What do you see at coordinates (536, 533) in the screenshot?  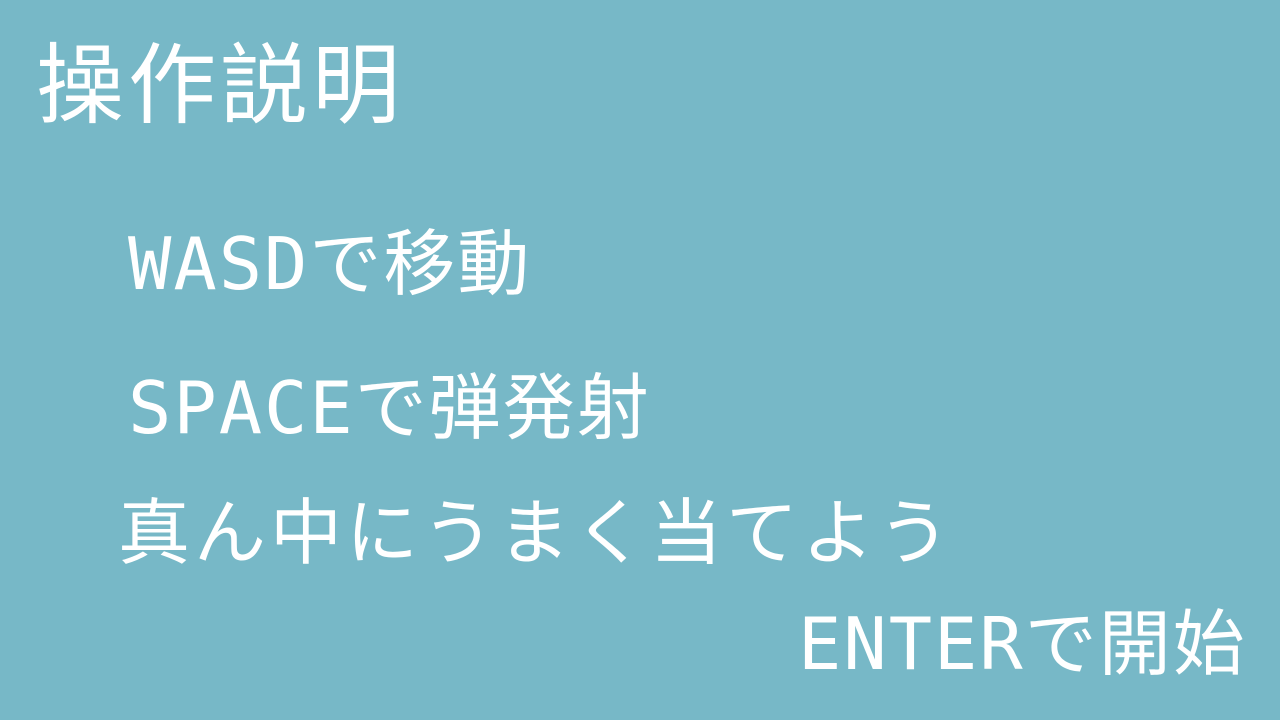 I see `instruction-goal: 真ん中にうまく当てよう` at bounding box center [536, 533].